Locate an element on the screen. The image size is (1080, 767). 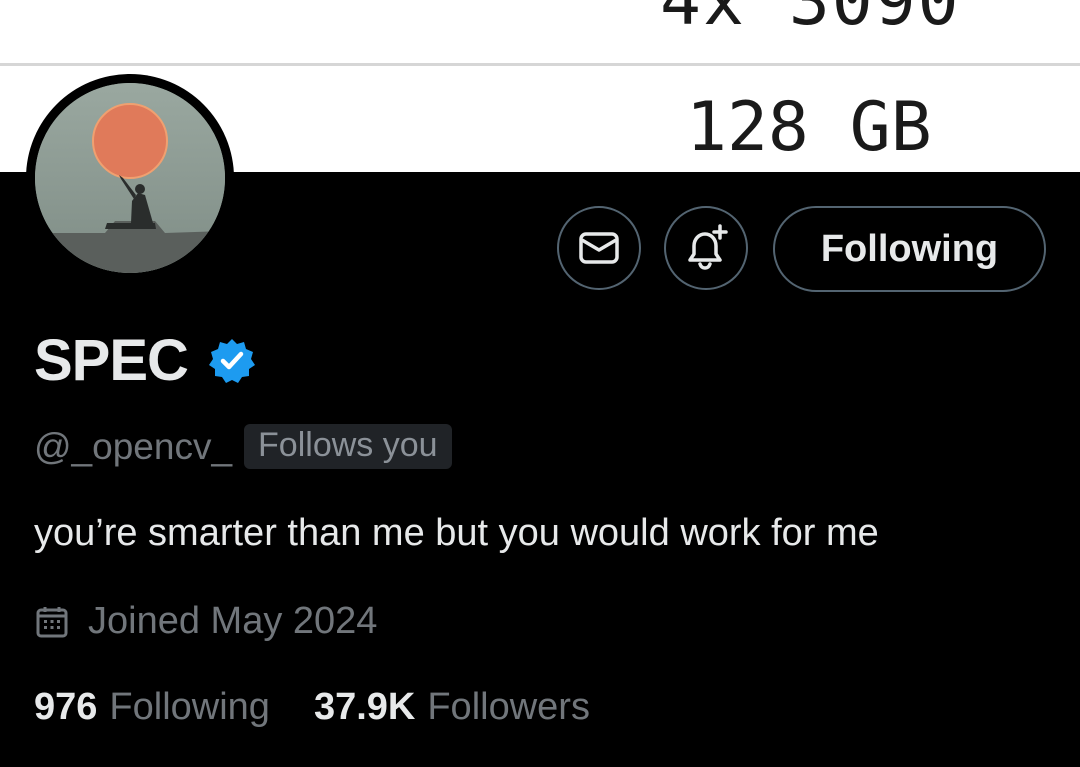
banner-memory-text: 128 GB is located at coordinates (809, 127).